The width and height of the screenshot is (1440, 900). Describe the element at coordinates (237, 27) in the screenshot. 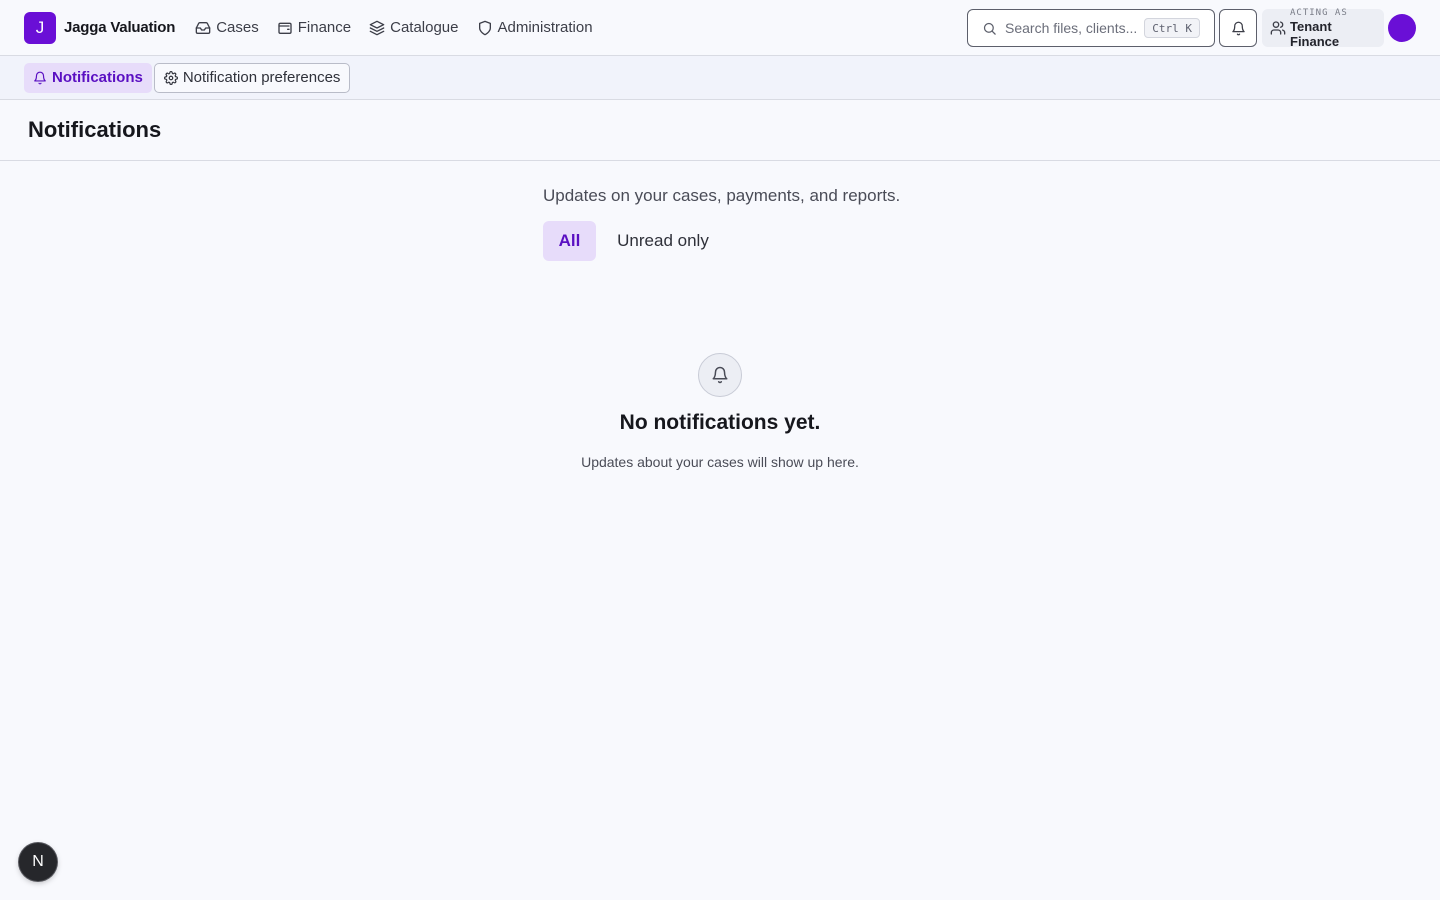

I see `nav-label-cases: Cases` at that location.